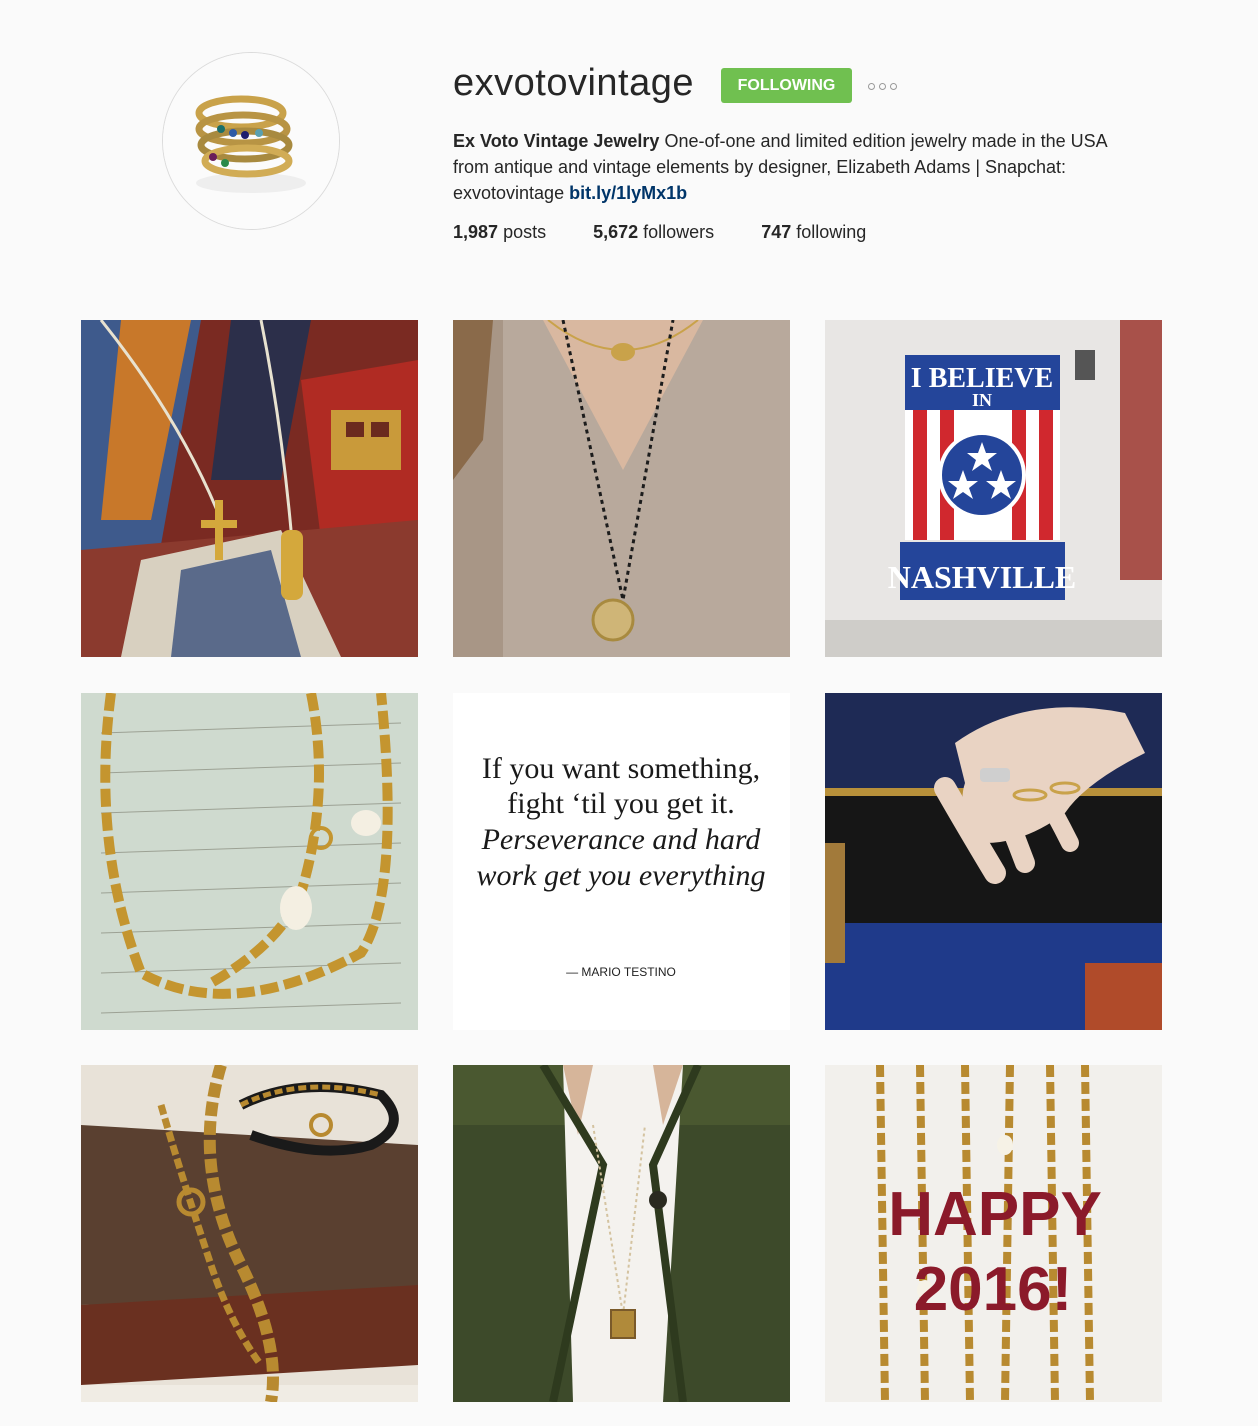  I want to click on followers-stat: 5,672 followers, so click(653, 232).